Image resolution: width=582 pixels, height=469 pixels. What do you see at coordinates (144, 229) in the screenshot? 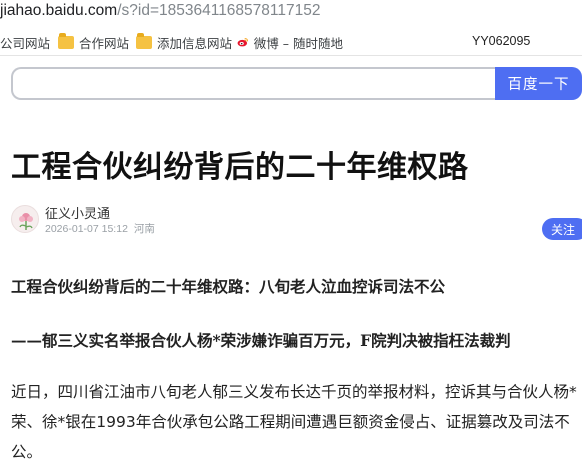
I see `publish-location: 河南` at bounding box center [144, 229].